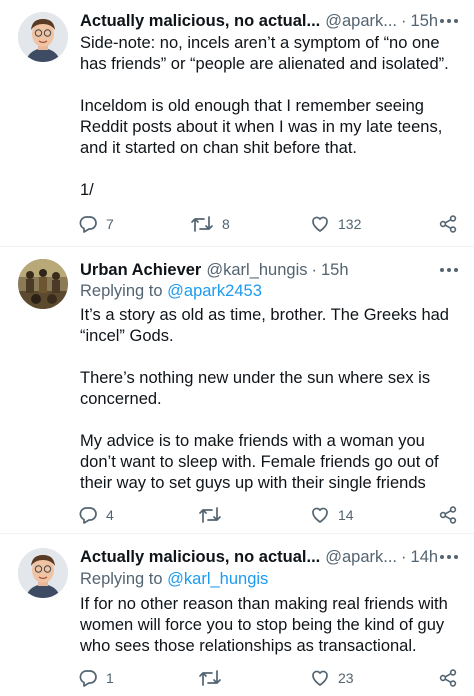  What do you see at coordinates (87, 190) in the screenshot?
I see `tweet-paragraph: 1/` at bounding box center [87, 190].